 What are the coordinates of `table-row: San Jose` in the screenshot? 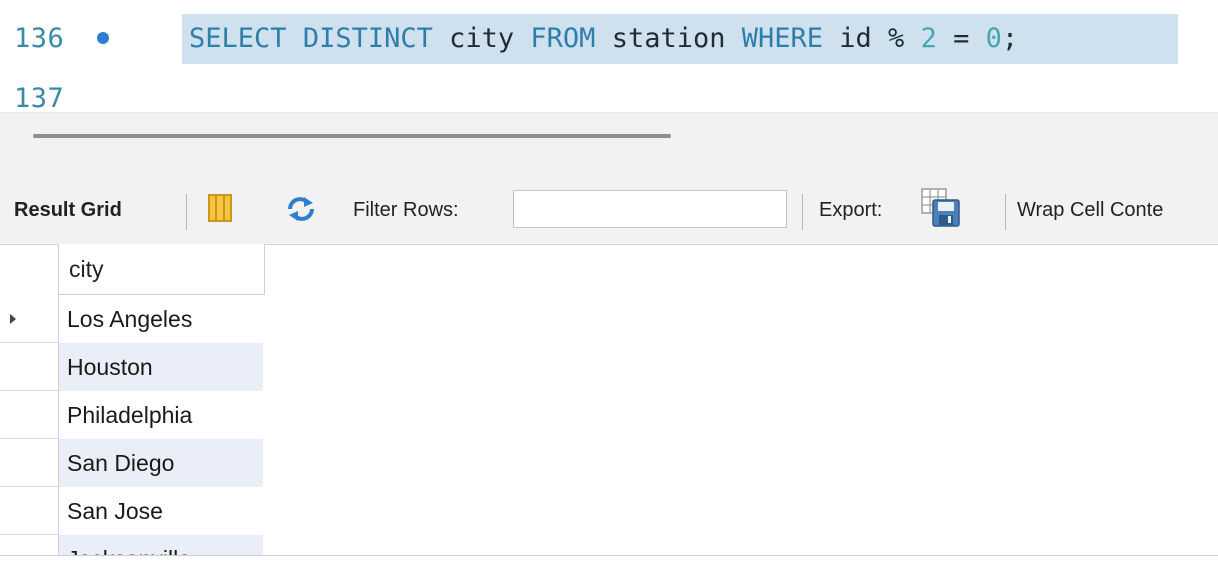 It's located at (132, 511).